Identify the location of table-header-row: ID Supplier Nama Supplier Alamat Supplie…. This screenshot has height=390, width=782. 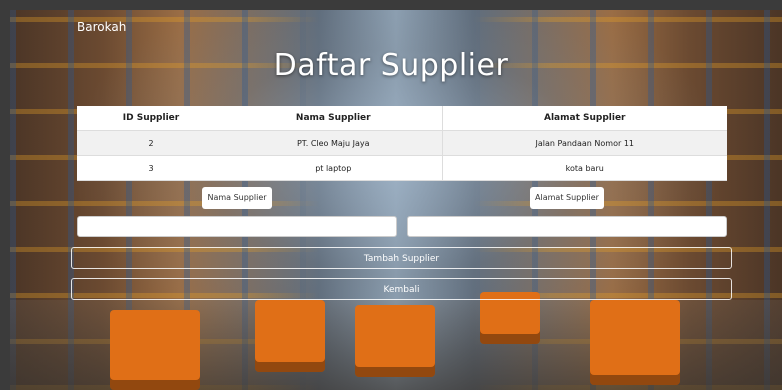
(402, 118).